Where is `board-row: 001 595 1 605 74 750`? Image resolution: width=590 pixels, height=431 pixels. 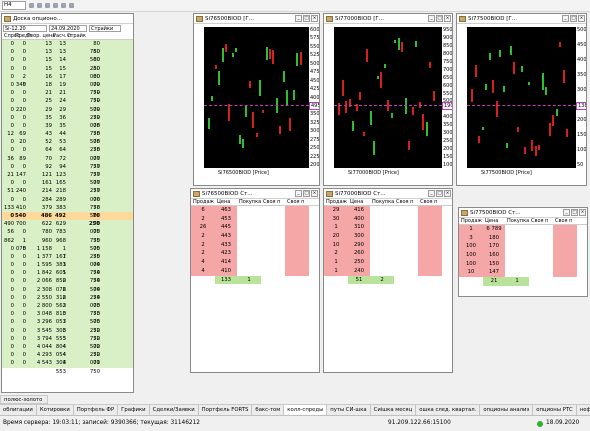 board-row: 001 595 1 605 74 750 is located at coordinates (67, 268).